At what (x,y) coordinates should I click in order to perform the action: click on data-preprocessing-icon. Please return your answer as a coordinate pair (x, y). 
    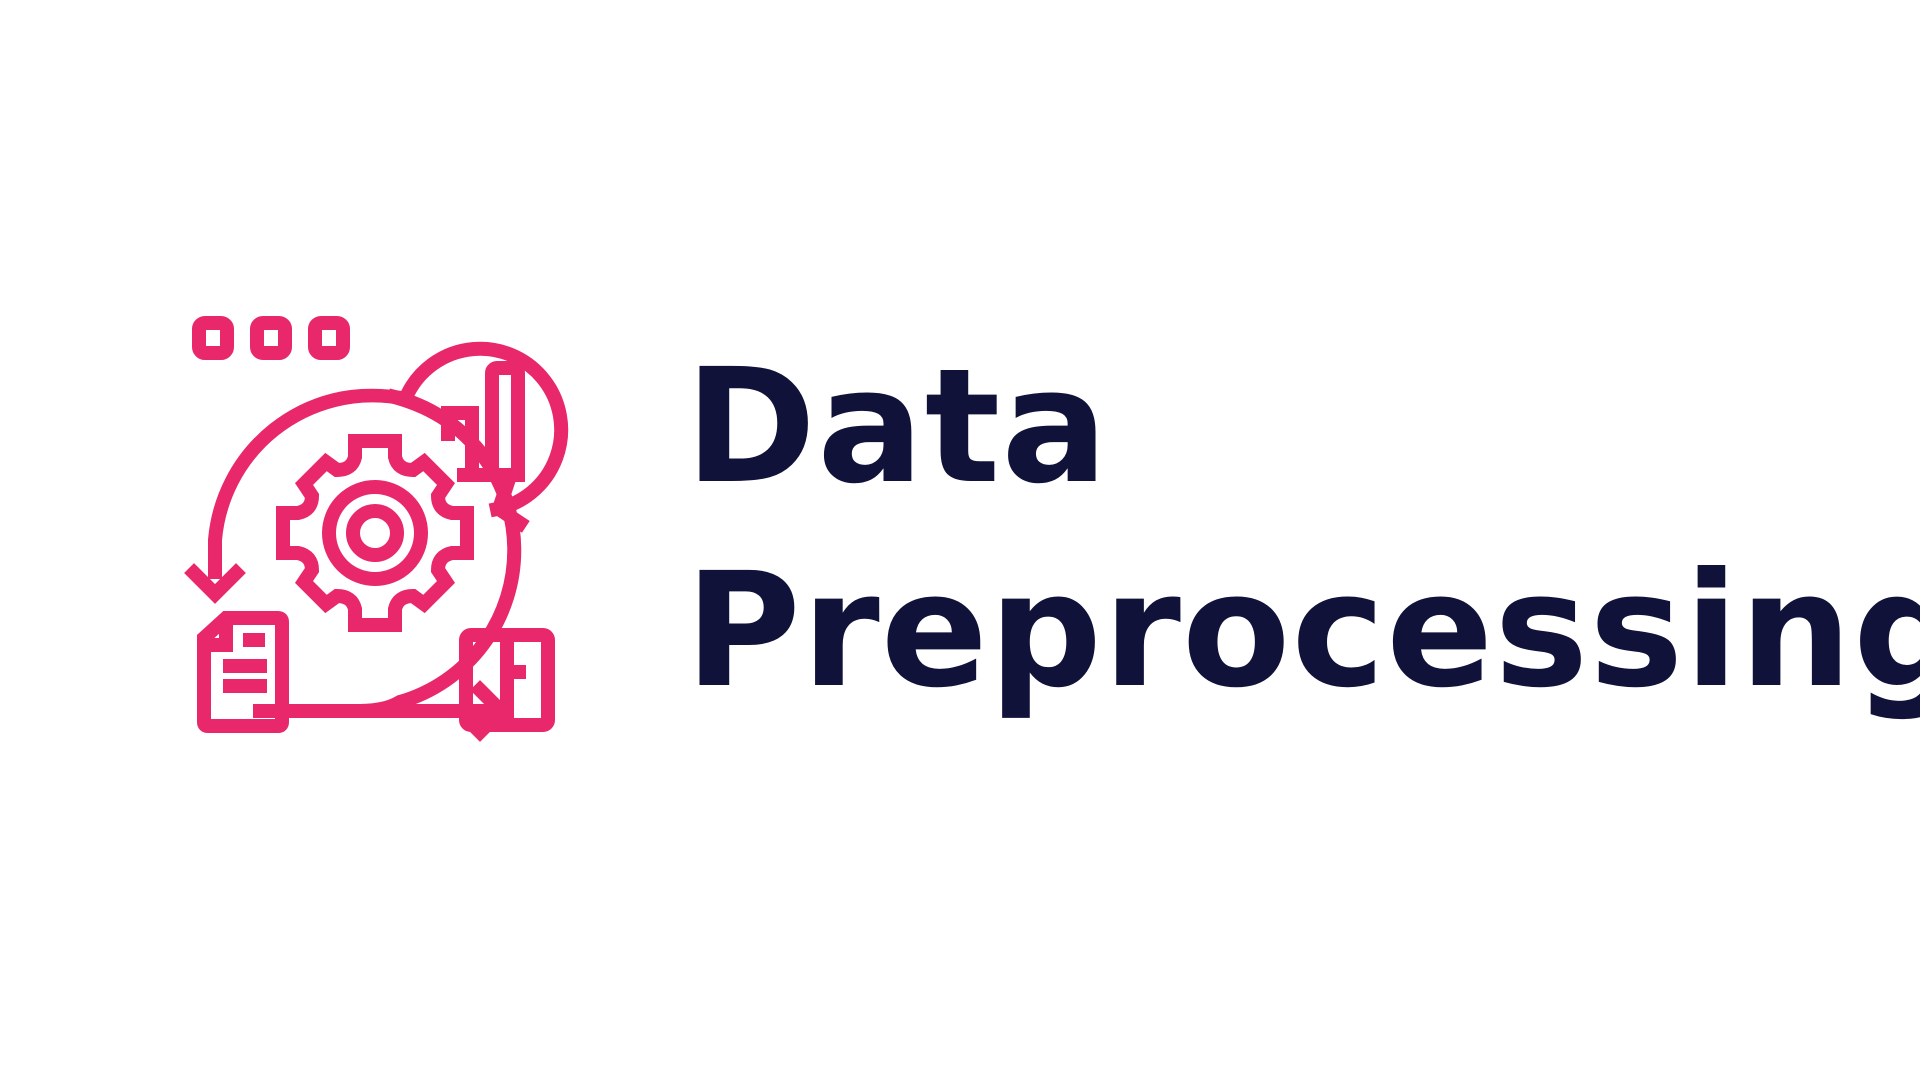
    Looking at the image, I should click on (410, 545).